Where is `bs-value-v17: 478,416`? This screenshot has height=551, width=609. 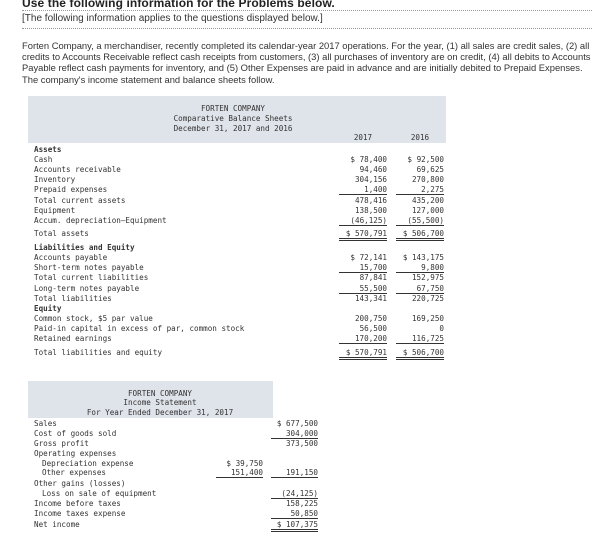 bs-value-v17: 478,416 is located at coordinates (370, 200).